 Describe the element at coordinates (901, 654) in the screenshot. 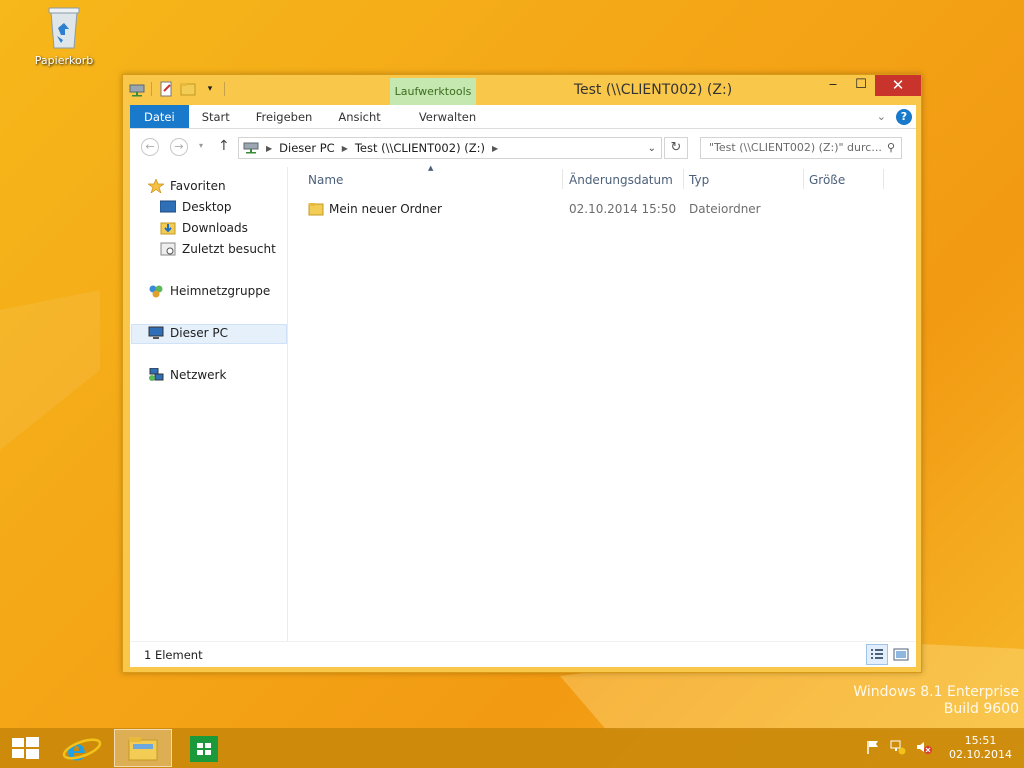

I see `large-icons-view-button` at that location.